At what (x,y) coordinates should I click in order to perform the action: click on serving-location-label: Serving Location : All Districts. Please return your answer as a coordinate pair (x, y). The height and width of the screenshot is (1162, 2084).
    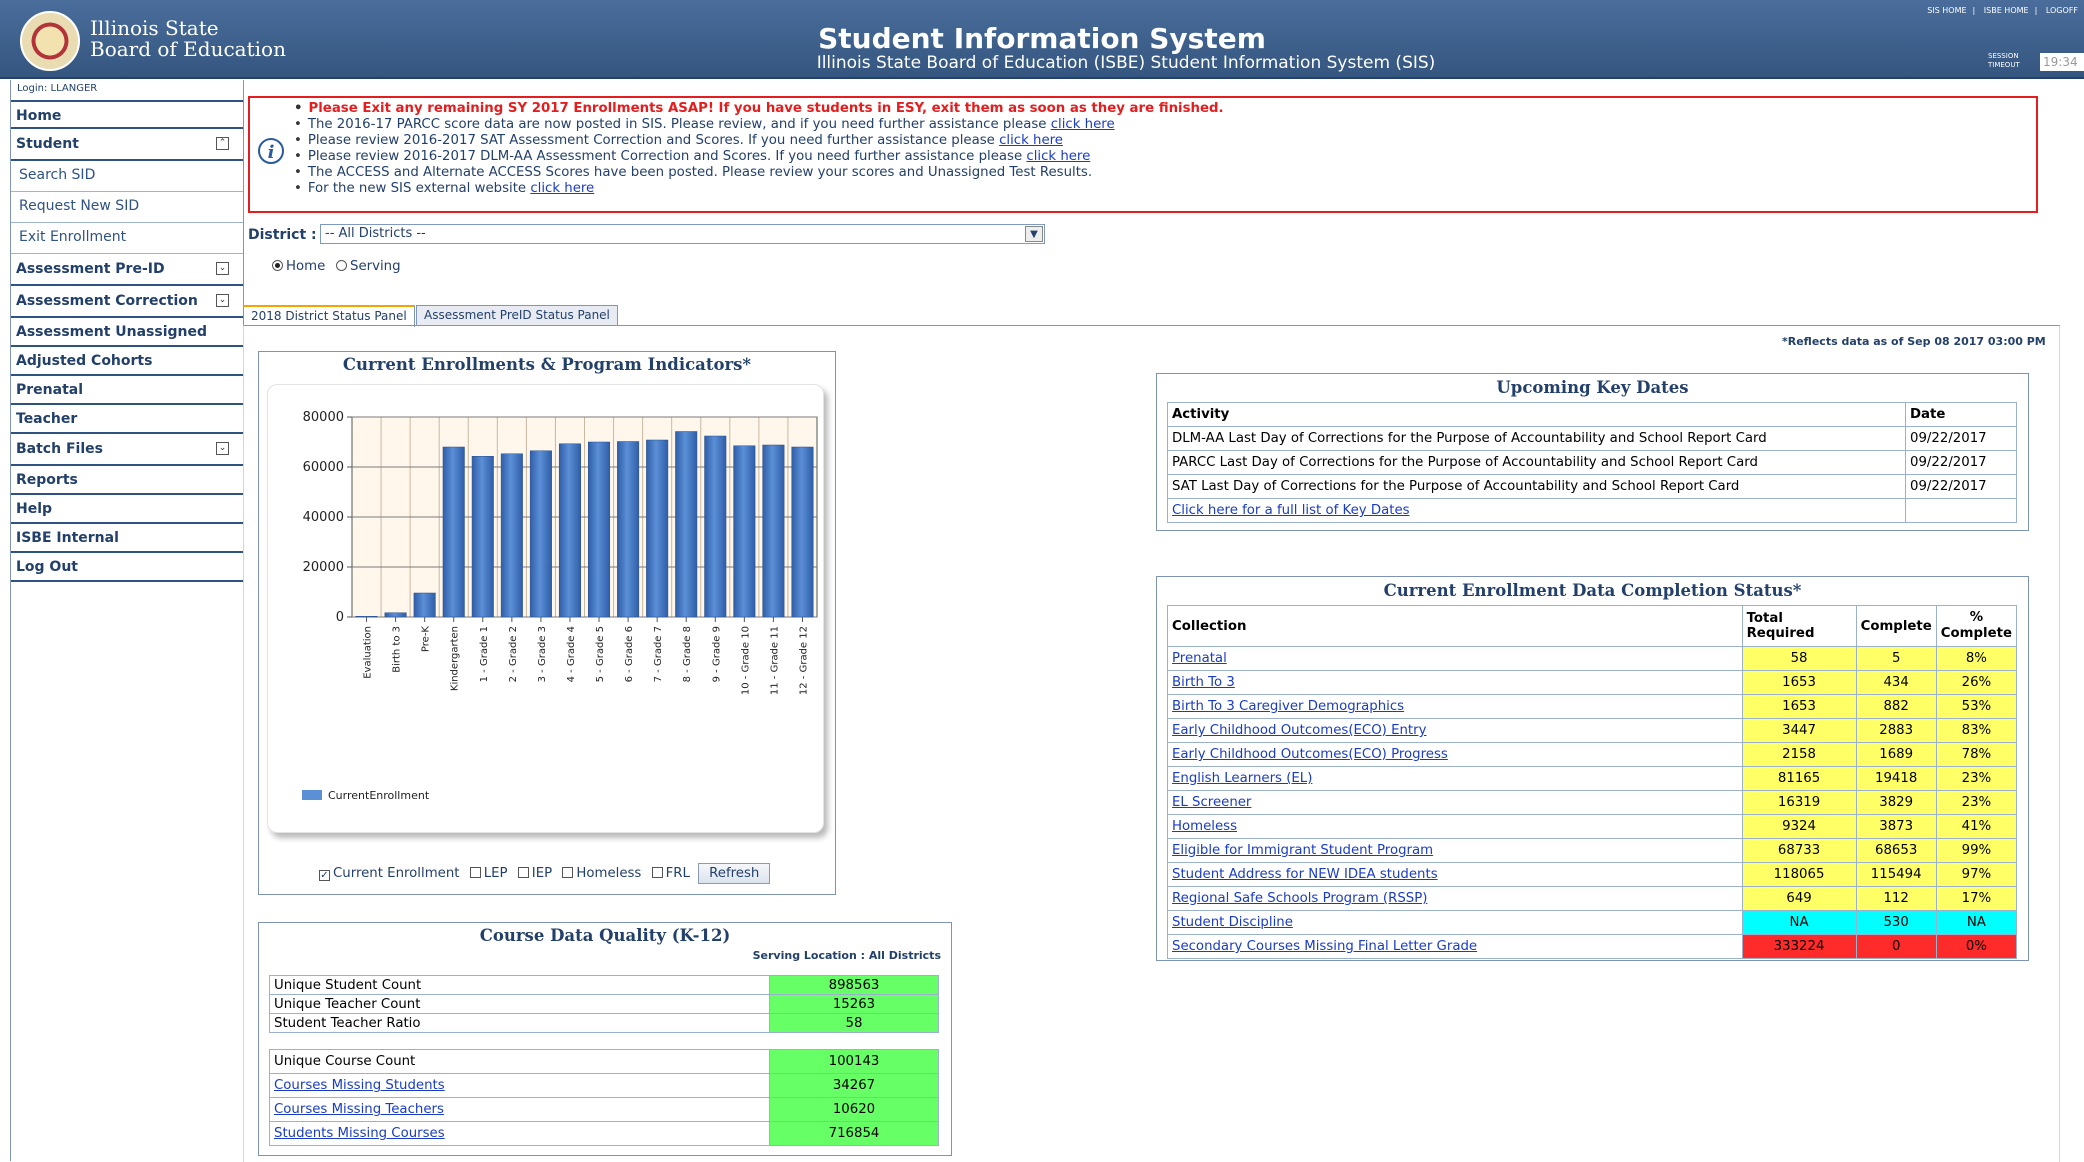
    Looking at the image, I should click on (846, 955).